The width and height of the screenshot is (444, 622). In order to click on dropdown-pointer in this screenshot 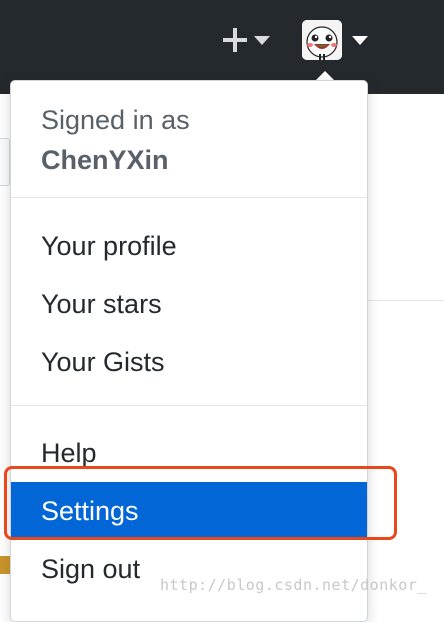, I will do `click(325, 75)`.